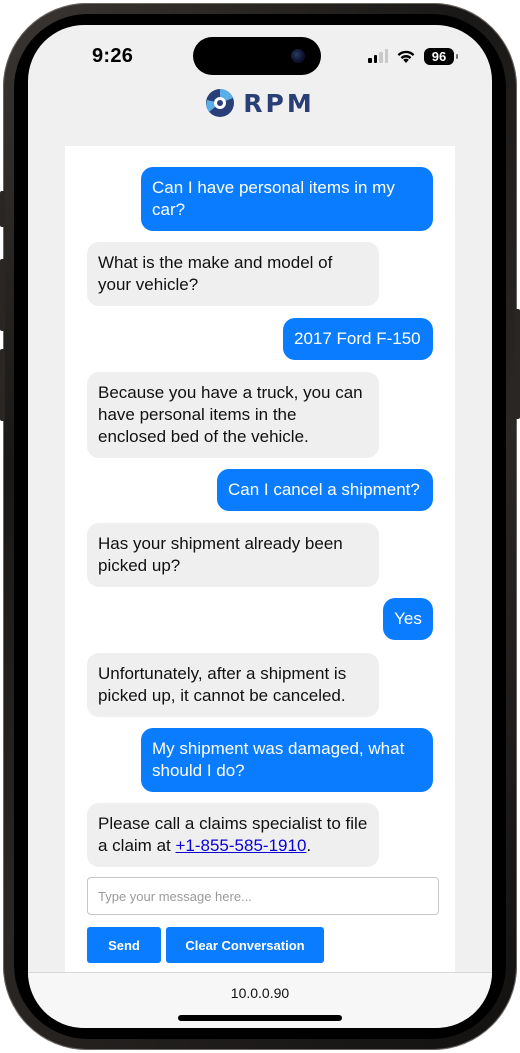  What do you see at coordinates (257, 56) in the screenshot?
I see `dynamic-island` at bounding box center [257, 56].